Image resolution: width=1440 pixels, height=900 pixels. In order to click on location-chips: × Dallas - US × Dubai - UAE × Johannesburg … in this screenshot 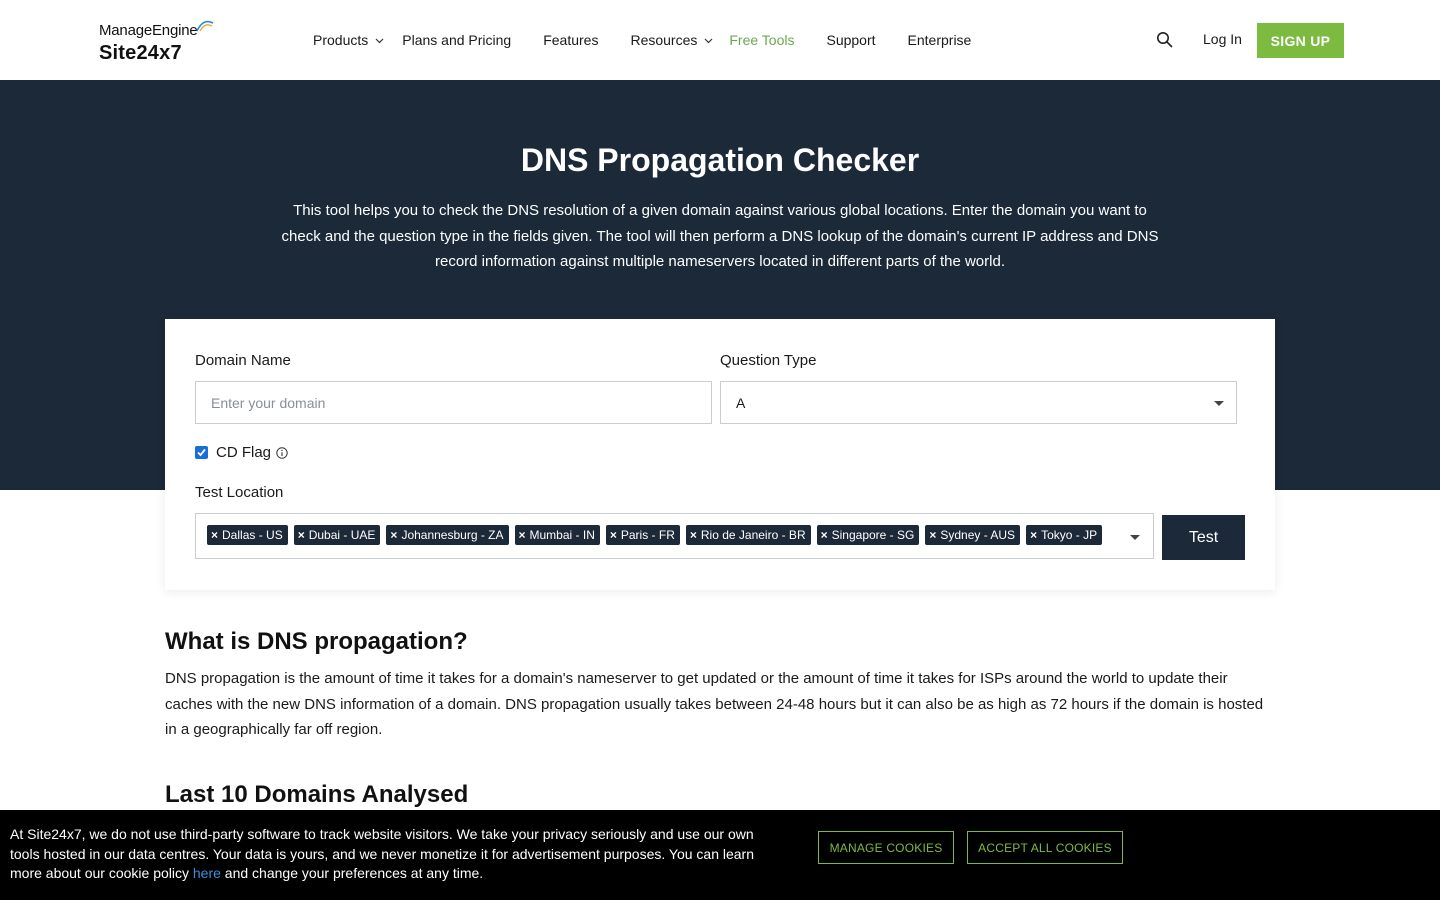, I will do `click(657, 535)`.